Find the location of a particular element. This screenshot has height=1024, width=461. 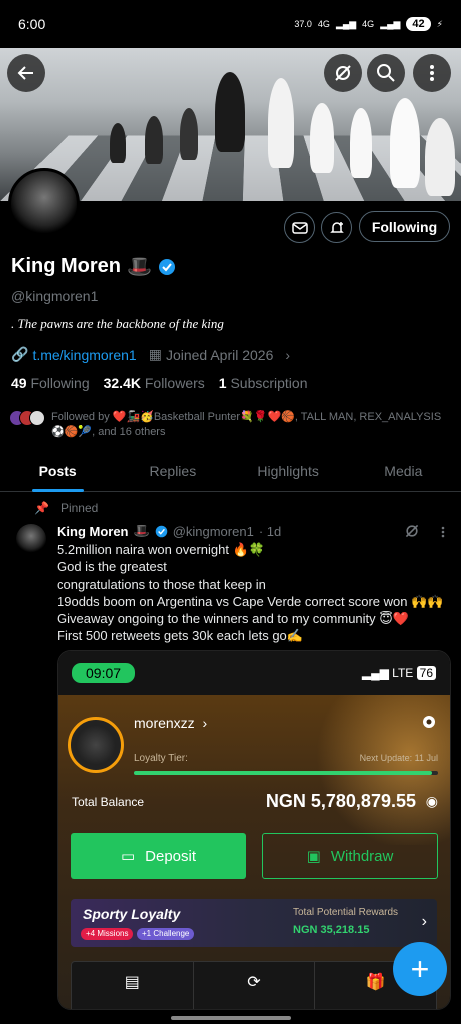

profile-name-text: King Moren is located at coordinates (66, 266).